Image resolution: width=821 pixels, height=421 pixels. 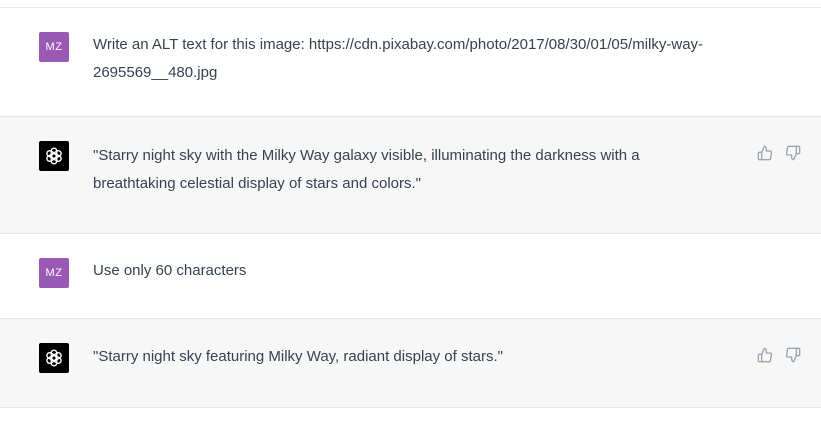 What do you see at coordinates (170, 270) in the screenshot?
I see `message-text: Use only 60 characters` at bounding box center [170, 270].